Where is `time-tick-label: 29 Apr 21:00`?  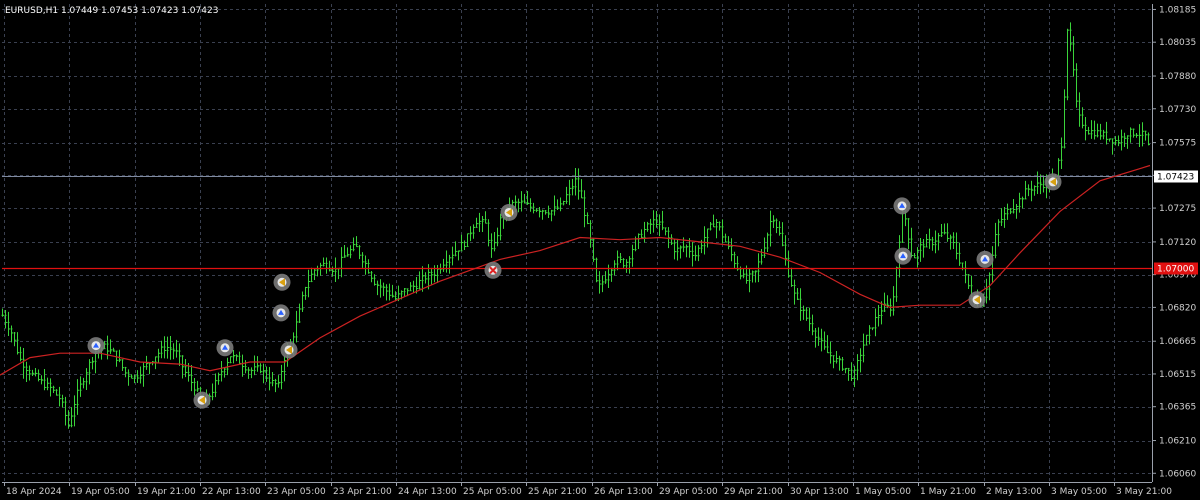 time-tick-label: 29 Apr 21:00 is located at coordinates (753, 492).